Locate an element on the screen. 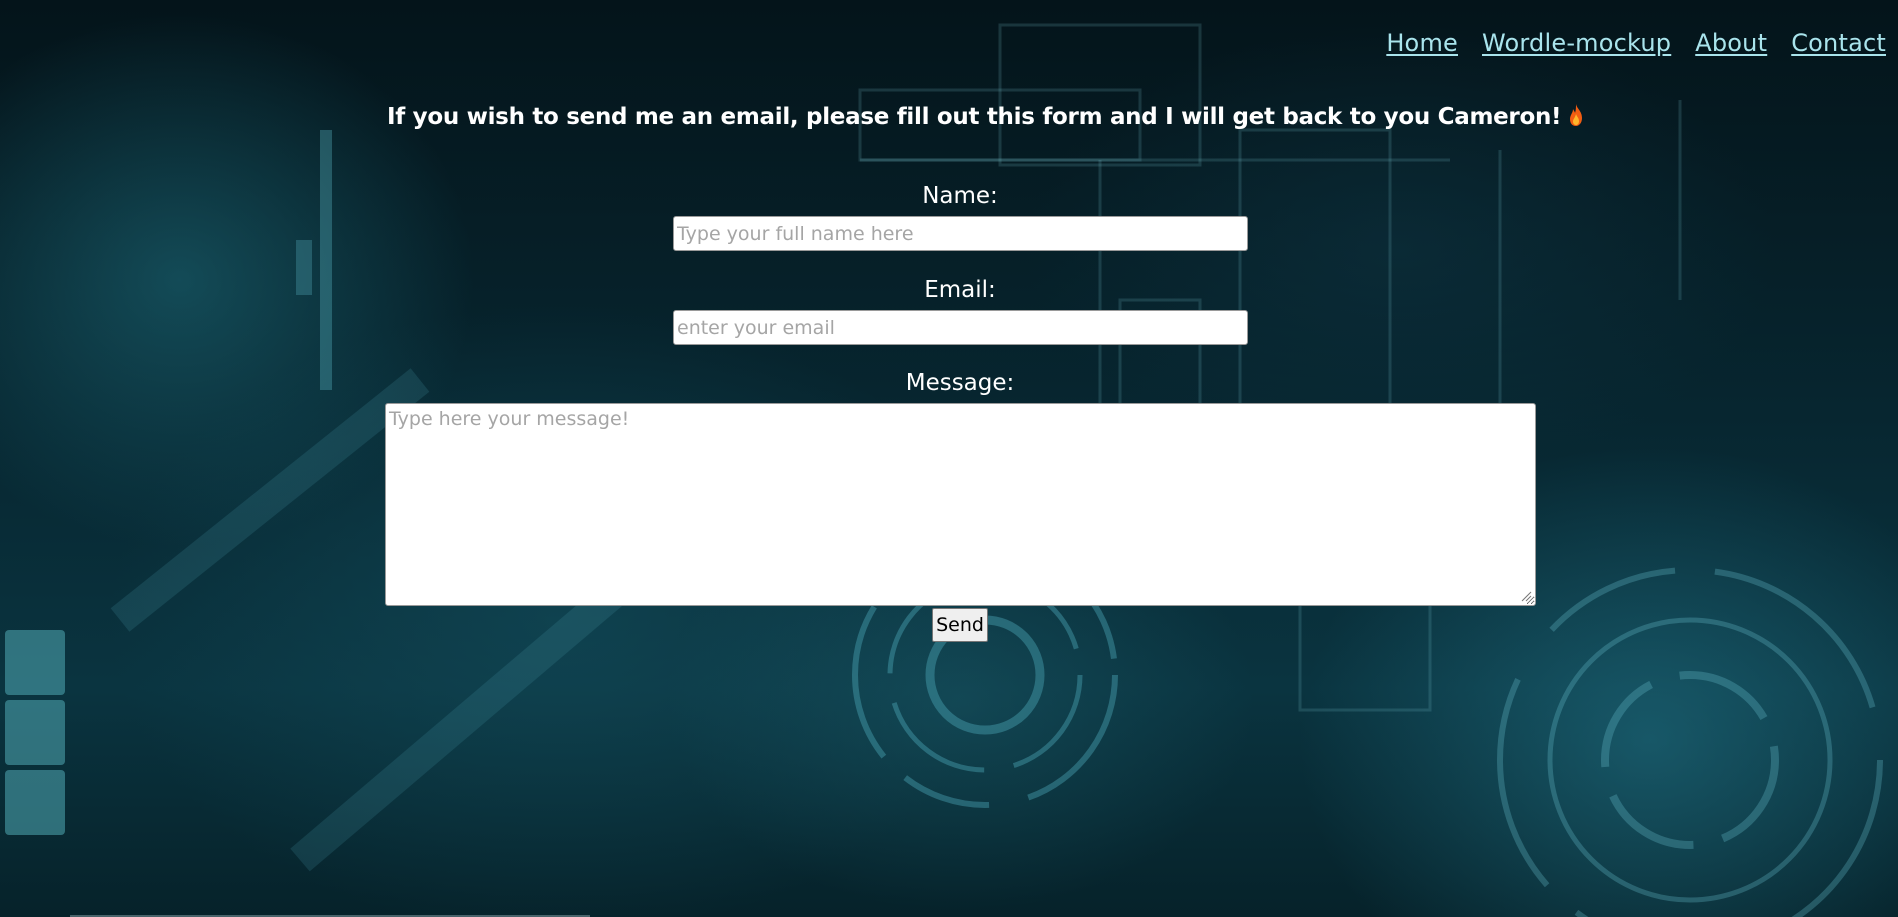 The width and height of the screenshot is (1898, 917). nav-link-wordle-mockup: Wordle-mockup is located at coordinates (1576, 43).